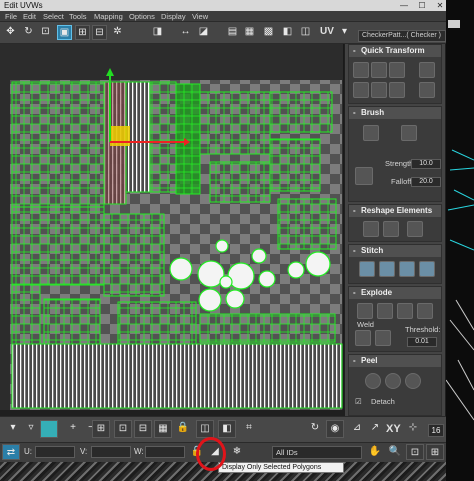  I want to click on checker-icon: ▩, so click(268, 32).